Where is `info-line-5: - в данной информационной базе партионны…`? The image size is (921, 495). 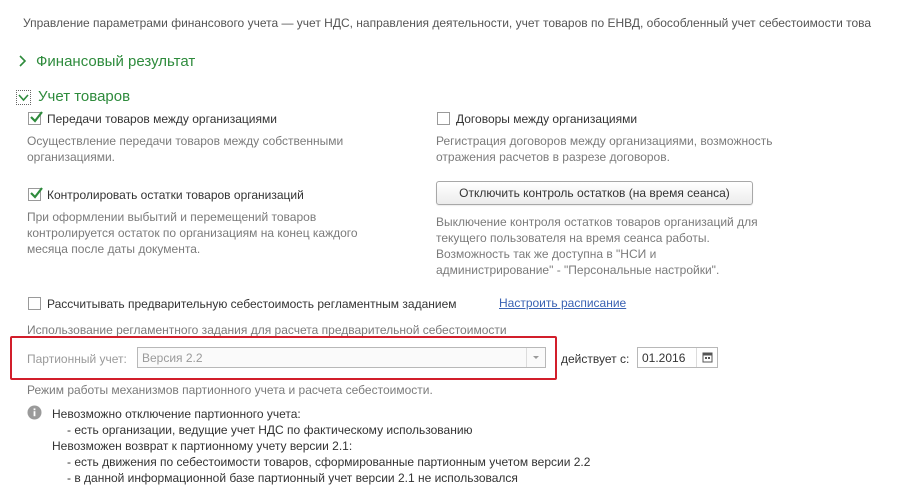 info-line-5: - в данной информационной базе партионны… is located at coordinates (292, 478).